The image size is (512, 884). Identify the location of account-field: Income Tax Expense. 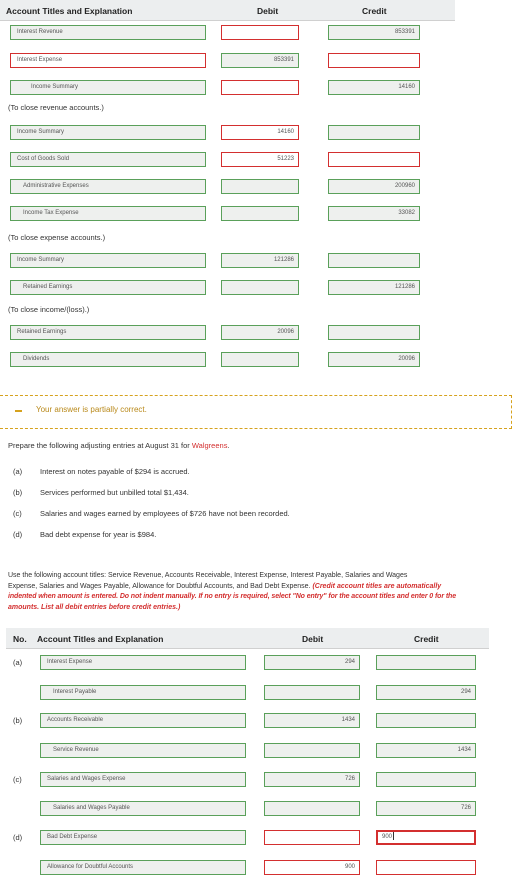
(108, 213).